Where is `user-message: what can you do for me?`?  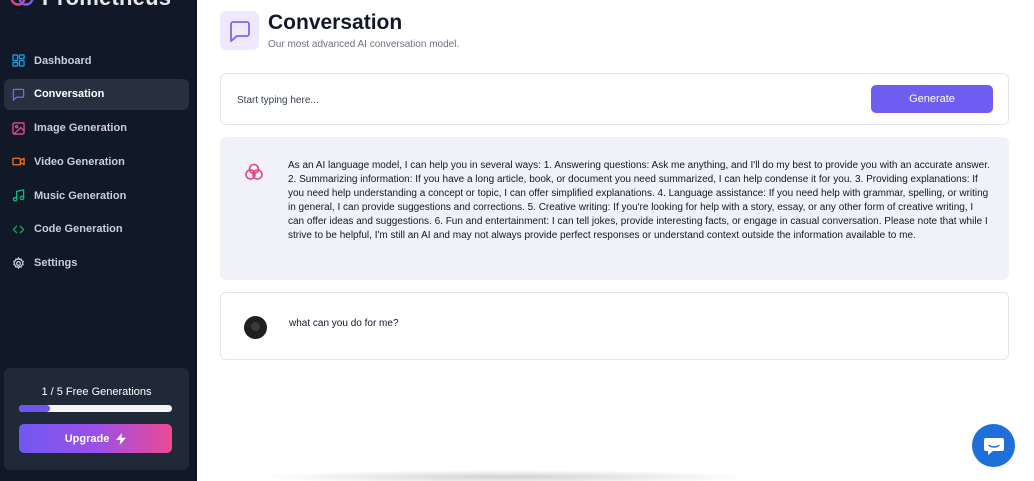
user-message: what can you do for me? is located at coordinates (614, 326).